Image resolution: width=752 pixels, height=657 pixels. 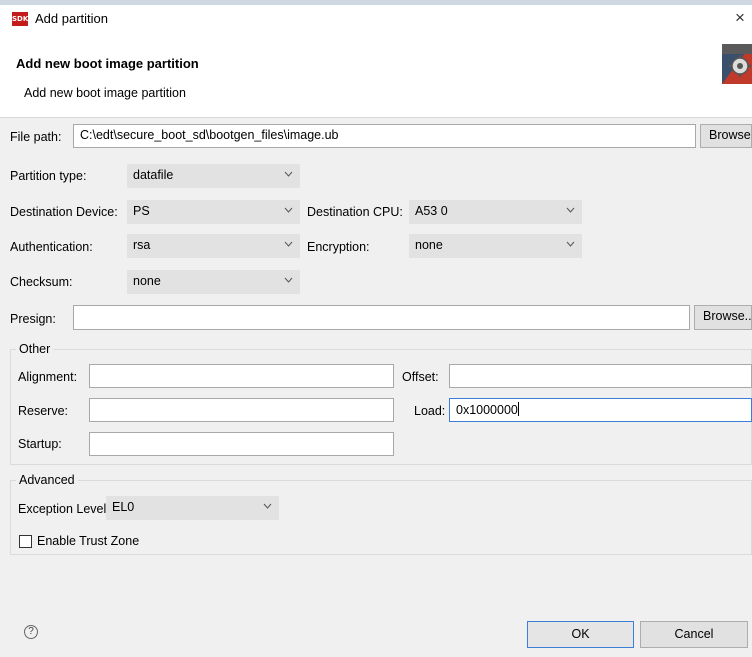 What do you see at coordinates (192, 508) in the screenshot?
I see `exception-level-select: EL0` at bounding box center [192, 508].